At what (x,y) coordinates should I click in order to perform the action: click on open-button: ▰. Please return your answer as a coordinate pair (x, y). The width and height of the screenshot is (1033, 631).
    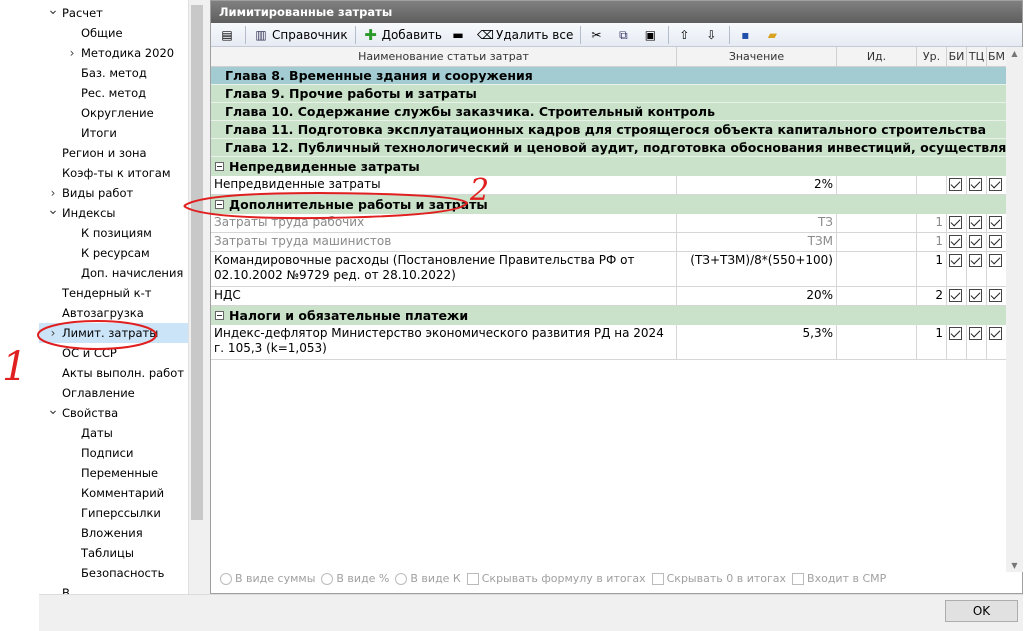
    Looking at the image, I should click on (773, 35).